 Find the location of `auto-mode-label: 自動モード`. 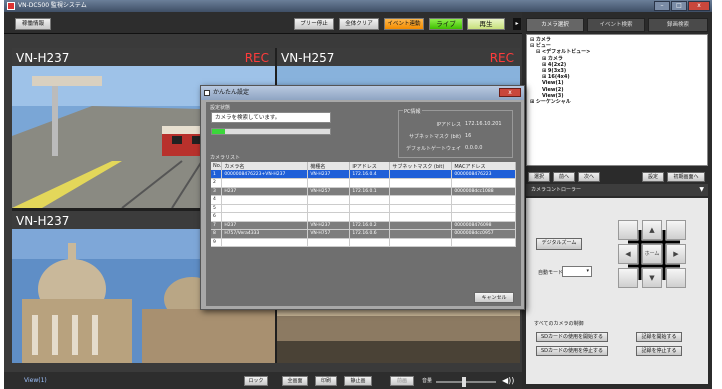

auto-mode-label: 自動モード is located at coordinates (551, 273).